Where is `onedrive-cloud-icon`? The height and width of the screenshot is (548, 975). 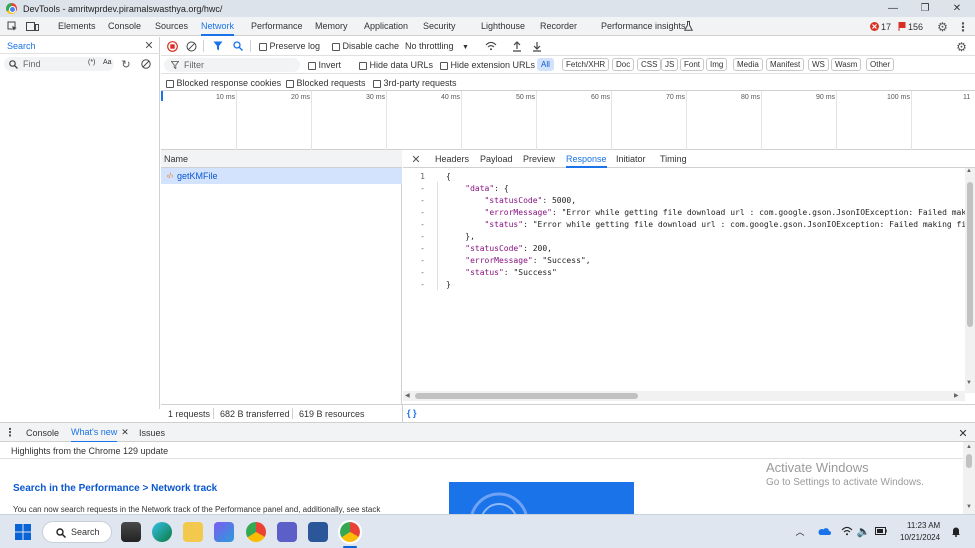 onedrive-cloud-icon is located at coordinates (824, 531).